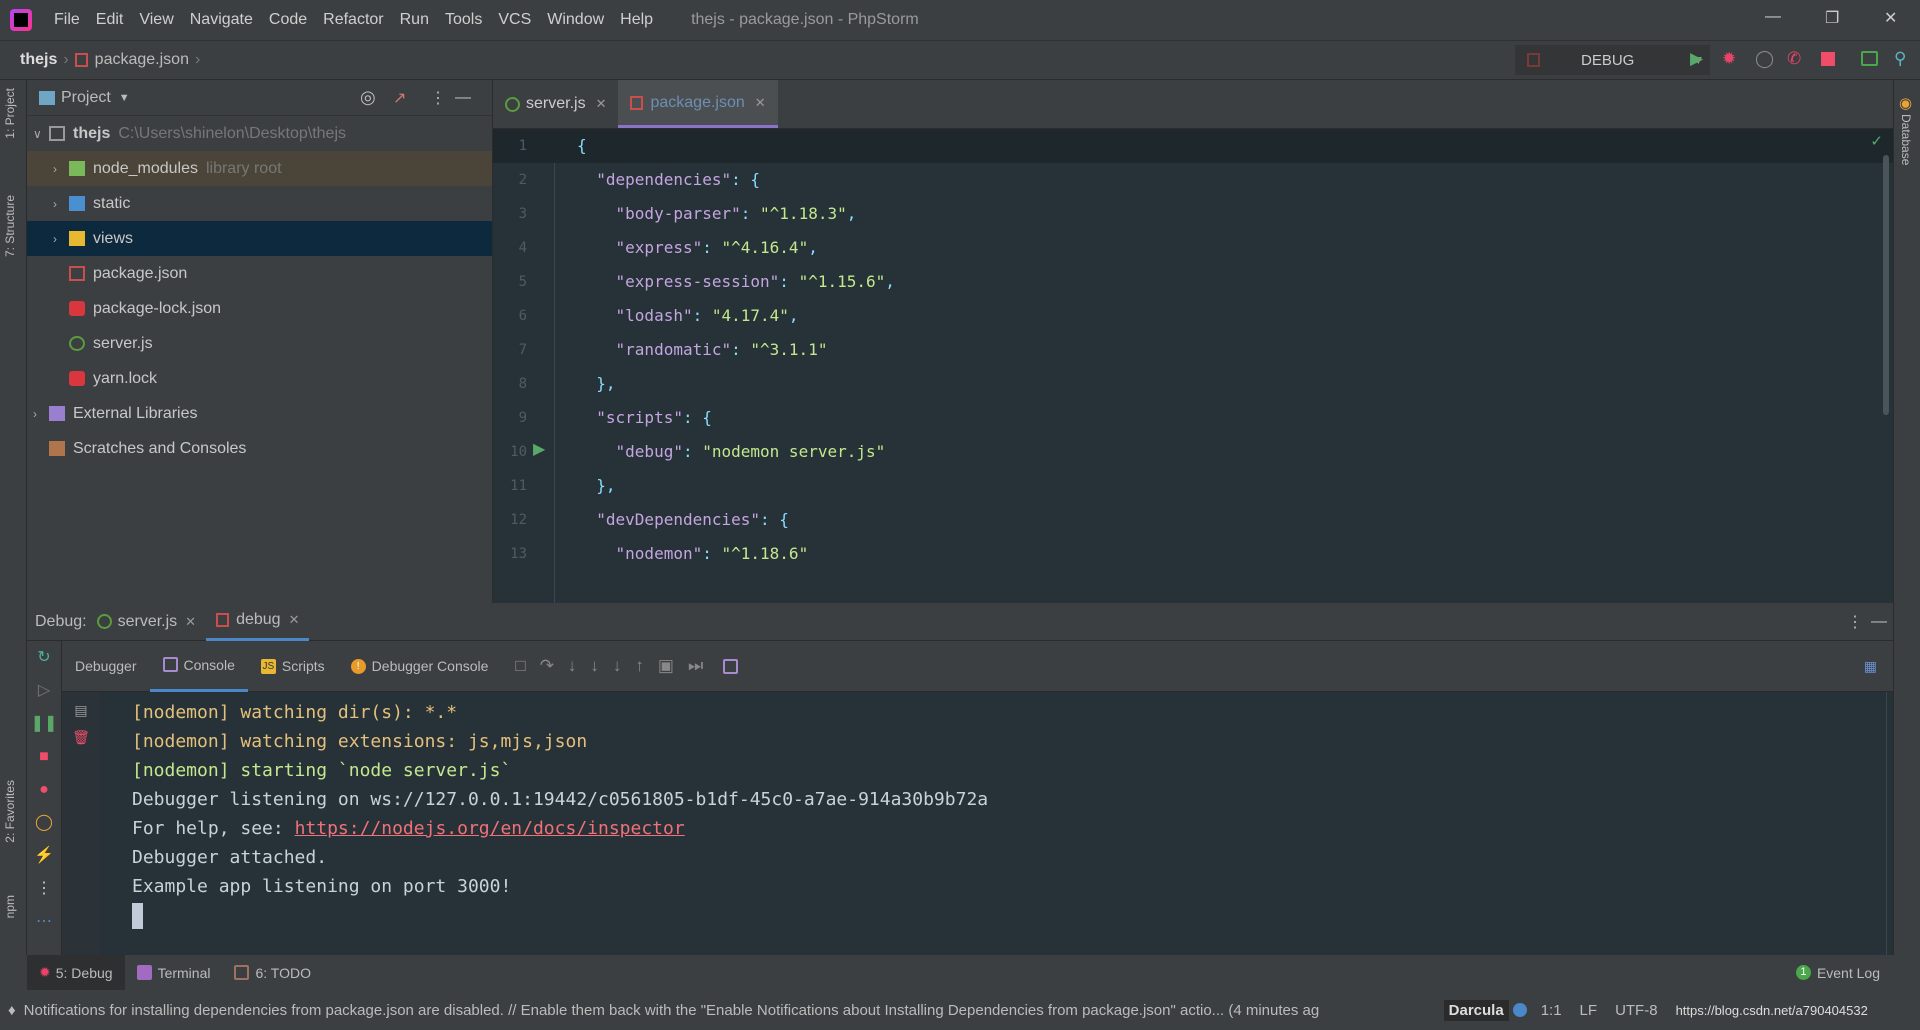 This screenshot has width=1920, height=1030. Describe the element at coordinates (353, 20) in the screenshot. I see `menu-refactor: Refactor` at that location.